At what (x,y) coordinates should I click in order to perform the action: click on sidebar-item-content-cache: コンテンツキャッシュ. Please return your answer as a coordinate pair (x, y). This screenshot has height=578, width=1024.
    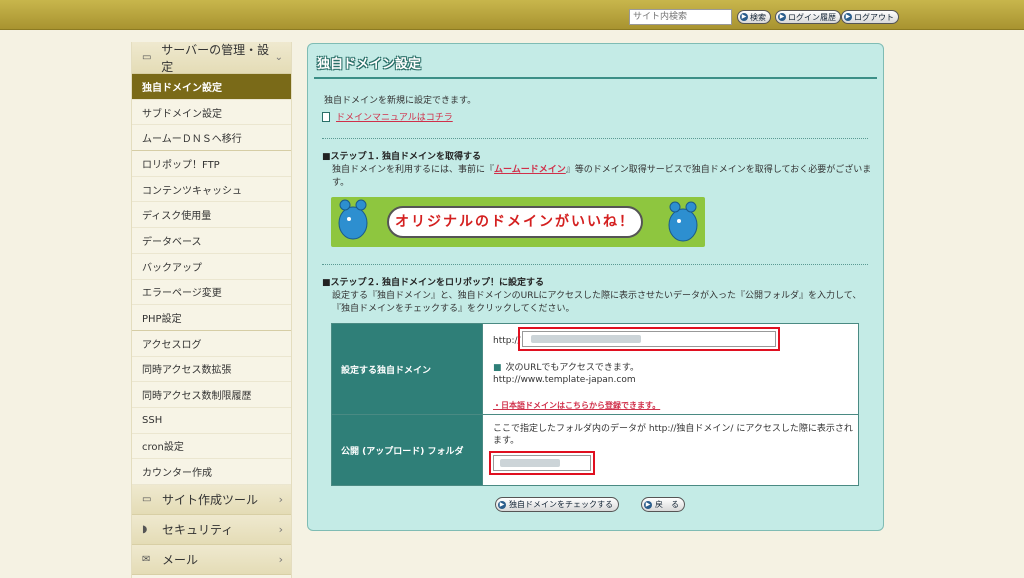
    Looking at the image, I should click on (211, 190).